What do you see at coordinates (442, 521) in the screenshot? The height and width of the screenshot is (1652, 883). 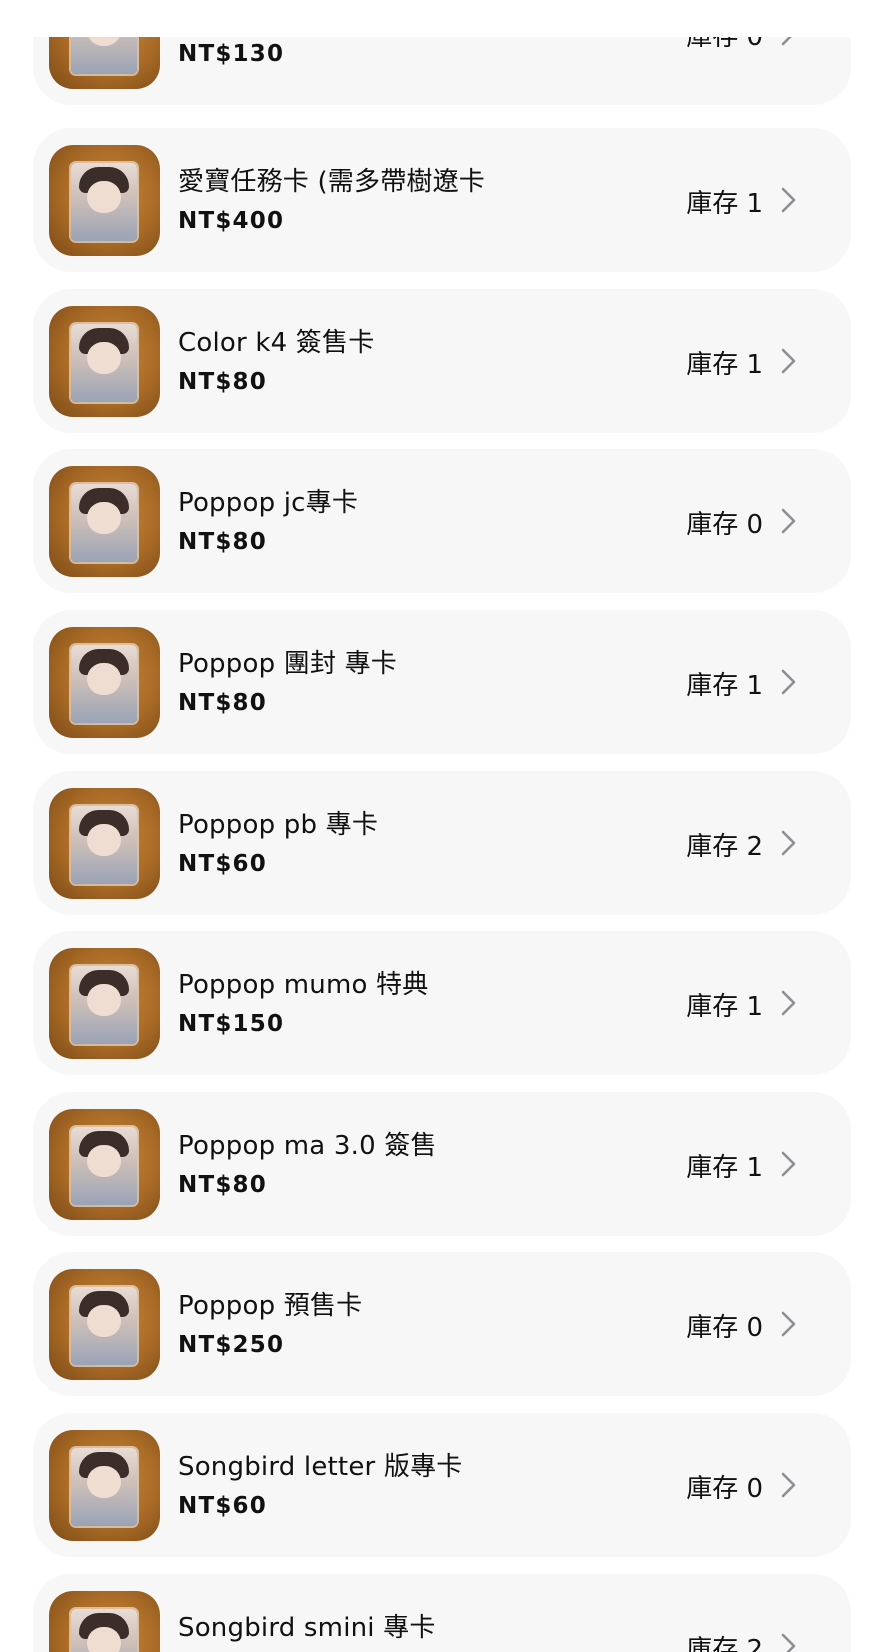 I see `product-row: Poppop jc專卡 NT$80 庫存 0` at bounding box center [442, 521].